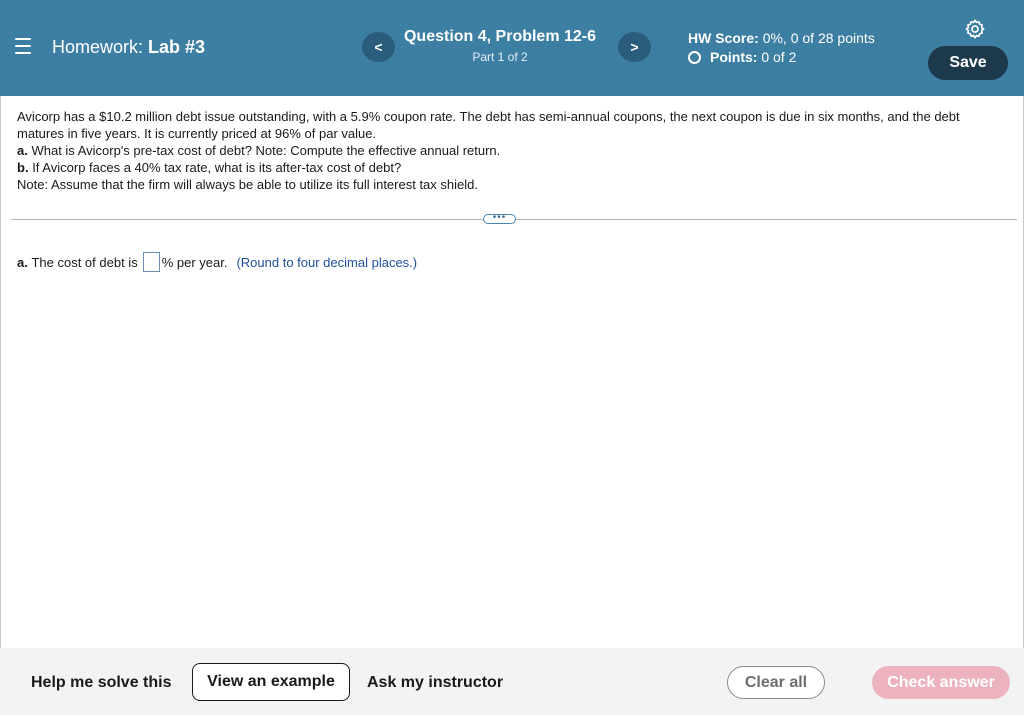 The height and width of the screenshot is (715, 1024). I want to click on view-example-button: View an example, so click(271, 682).